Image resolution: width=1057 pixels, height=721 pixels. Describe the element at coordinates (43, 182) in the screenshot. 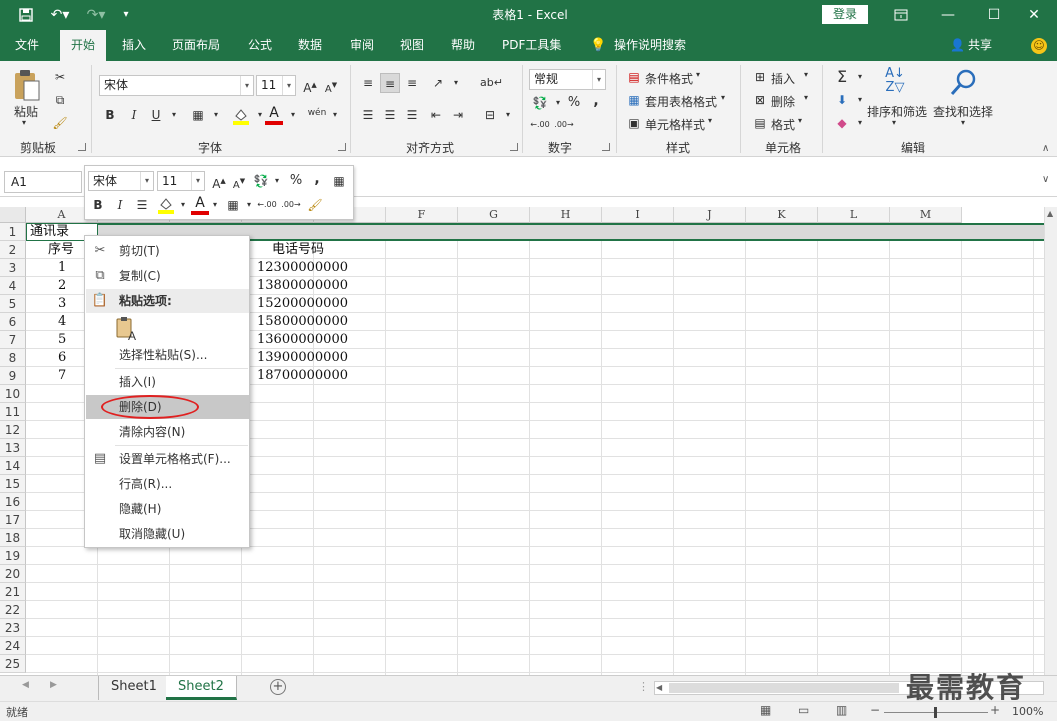

I see `name-box: A1` at that location.